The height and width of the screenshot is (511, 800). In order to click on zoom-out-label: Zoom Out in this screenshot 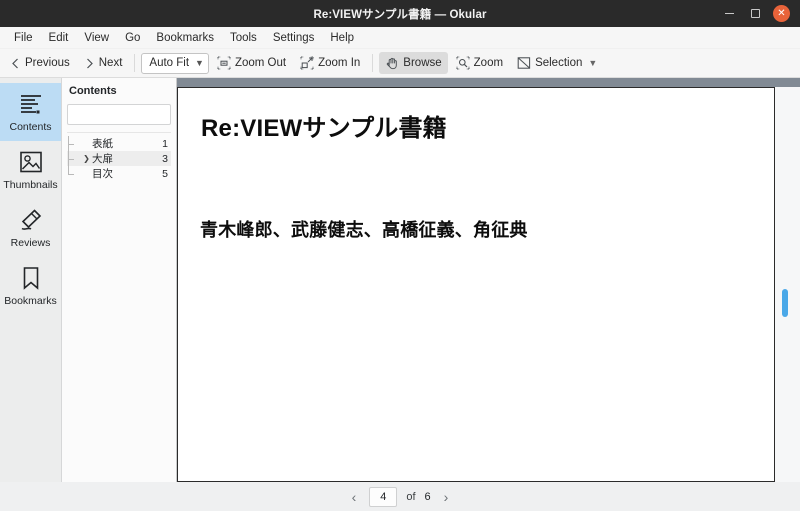, I will do `click(260, 63)`.